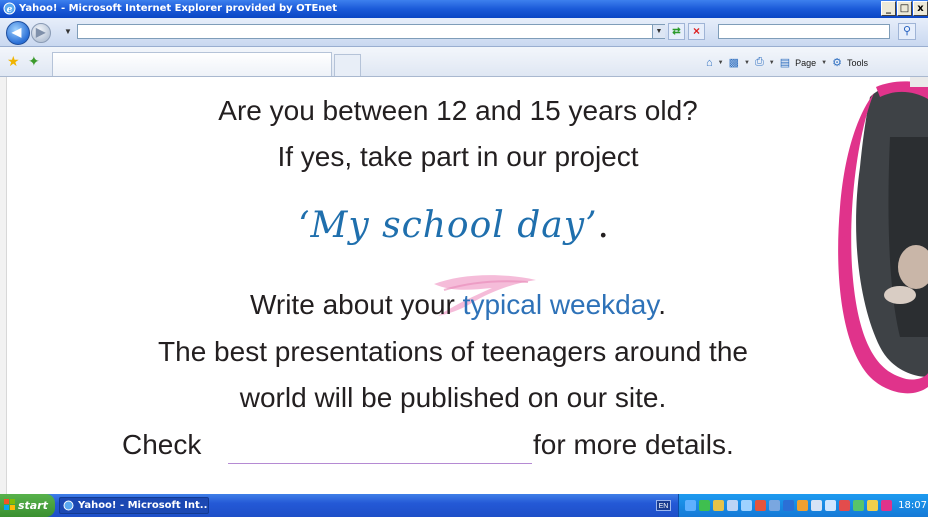 This screenshot has height=517, width=928. What do you see at coordinates (837, 63) in the screenshot?
I see `tools-gear-icon: ⚙` at bounding box center [837, 63].